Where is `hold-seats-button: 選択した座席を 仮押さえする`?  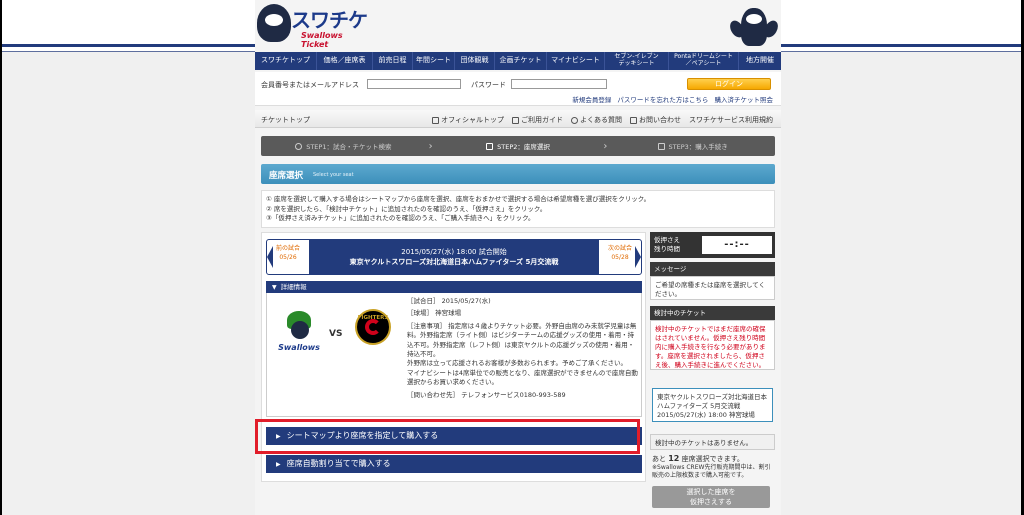 hold-seats-button: 選択した座席を 仮押さえする is located at coordinates (711, 497).